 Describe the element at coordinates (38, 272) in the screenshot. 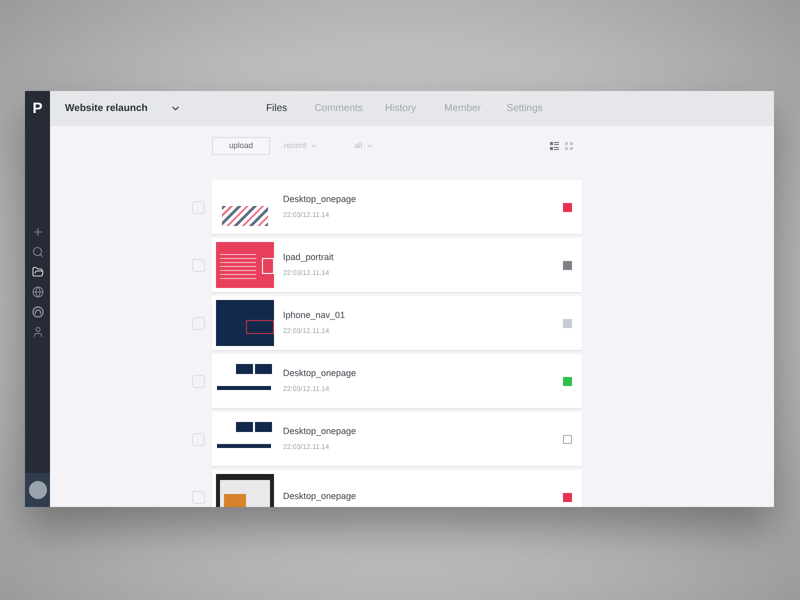

I see `folder-icon` at that location.